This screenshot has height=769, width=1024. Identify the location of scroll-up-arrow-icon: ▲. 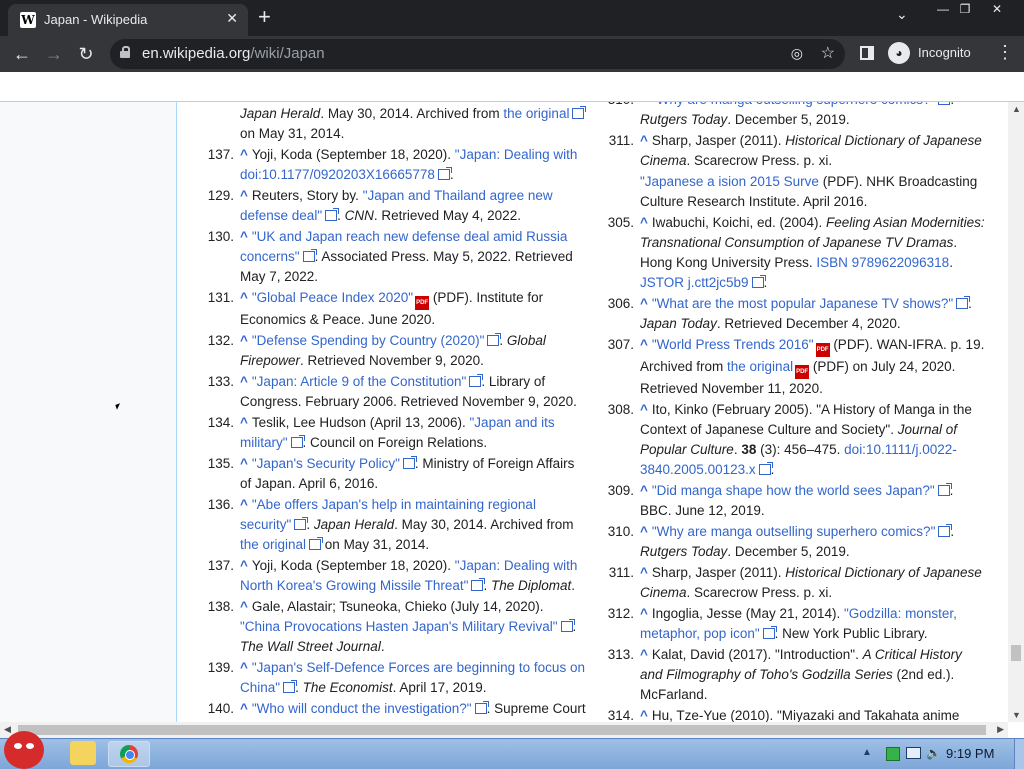
(1016, 109).